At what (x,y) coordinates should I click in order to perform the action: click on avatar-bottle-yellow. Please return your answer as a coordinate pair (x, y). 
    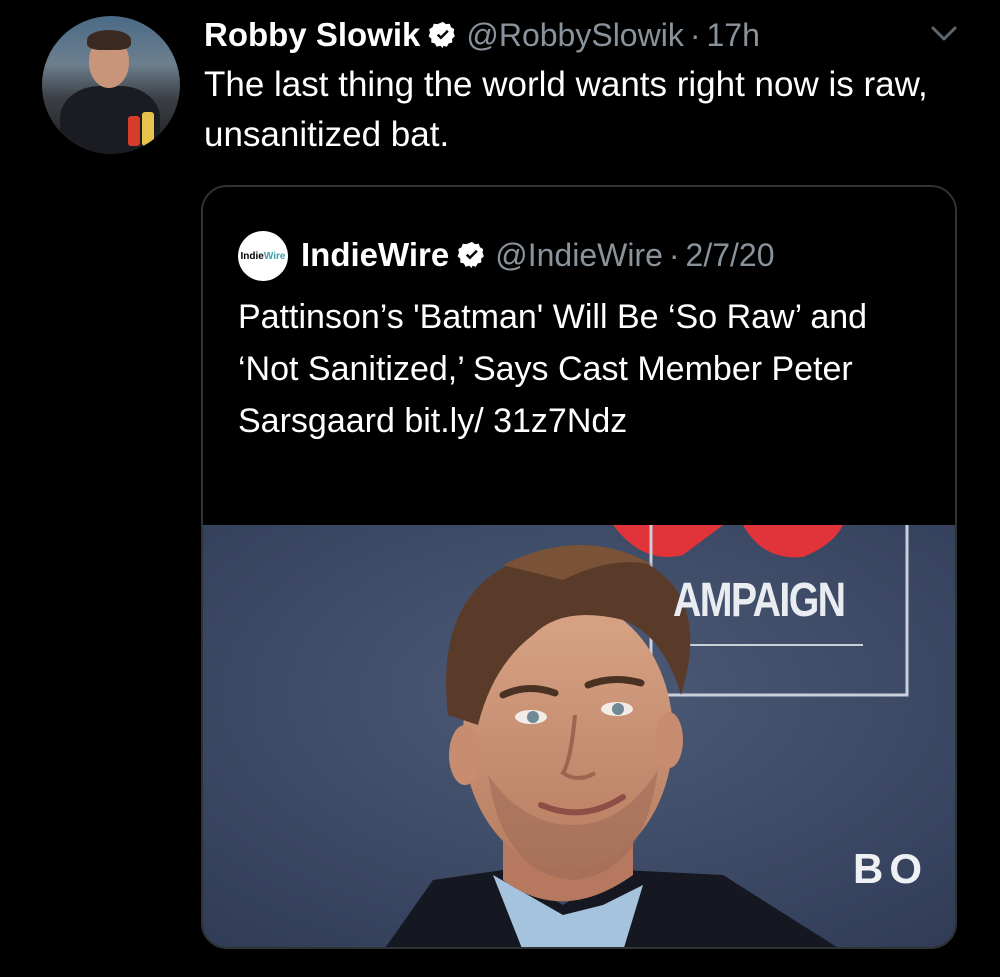
    Looking at the image, I should click on (148, 129).